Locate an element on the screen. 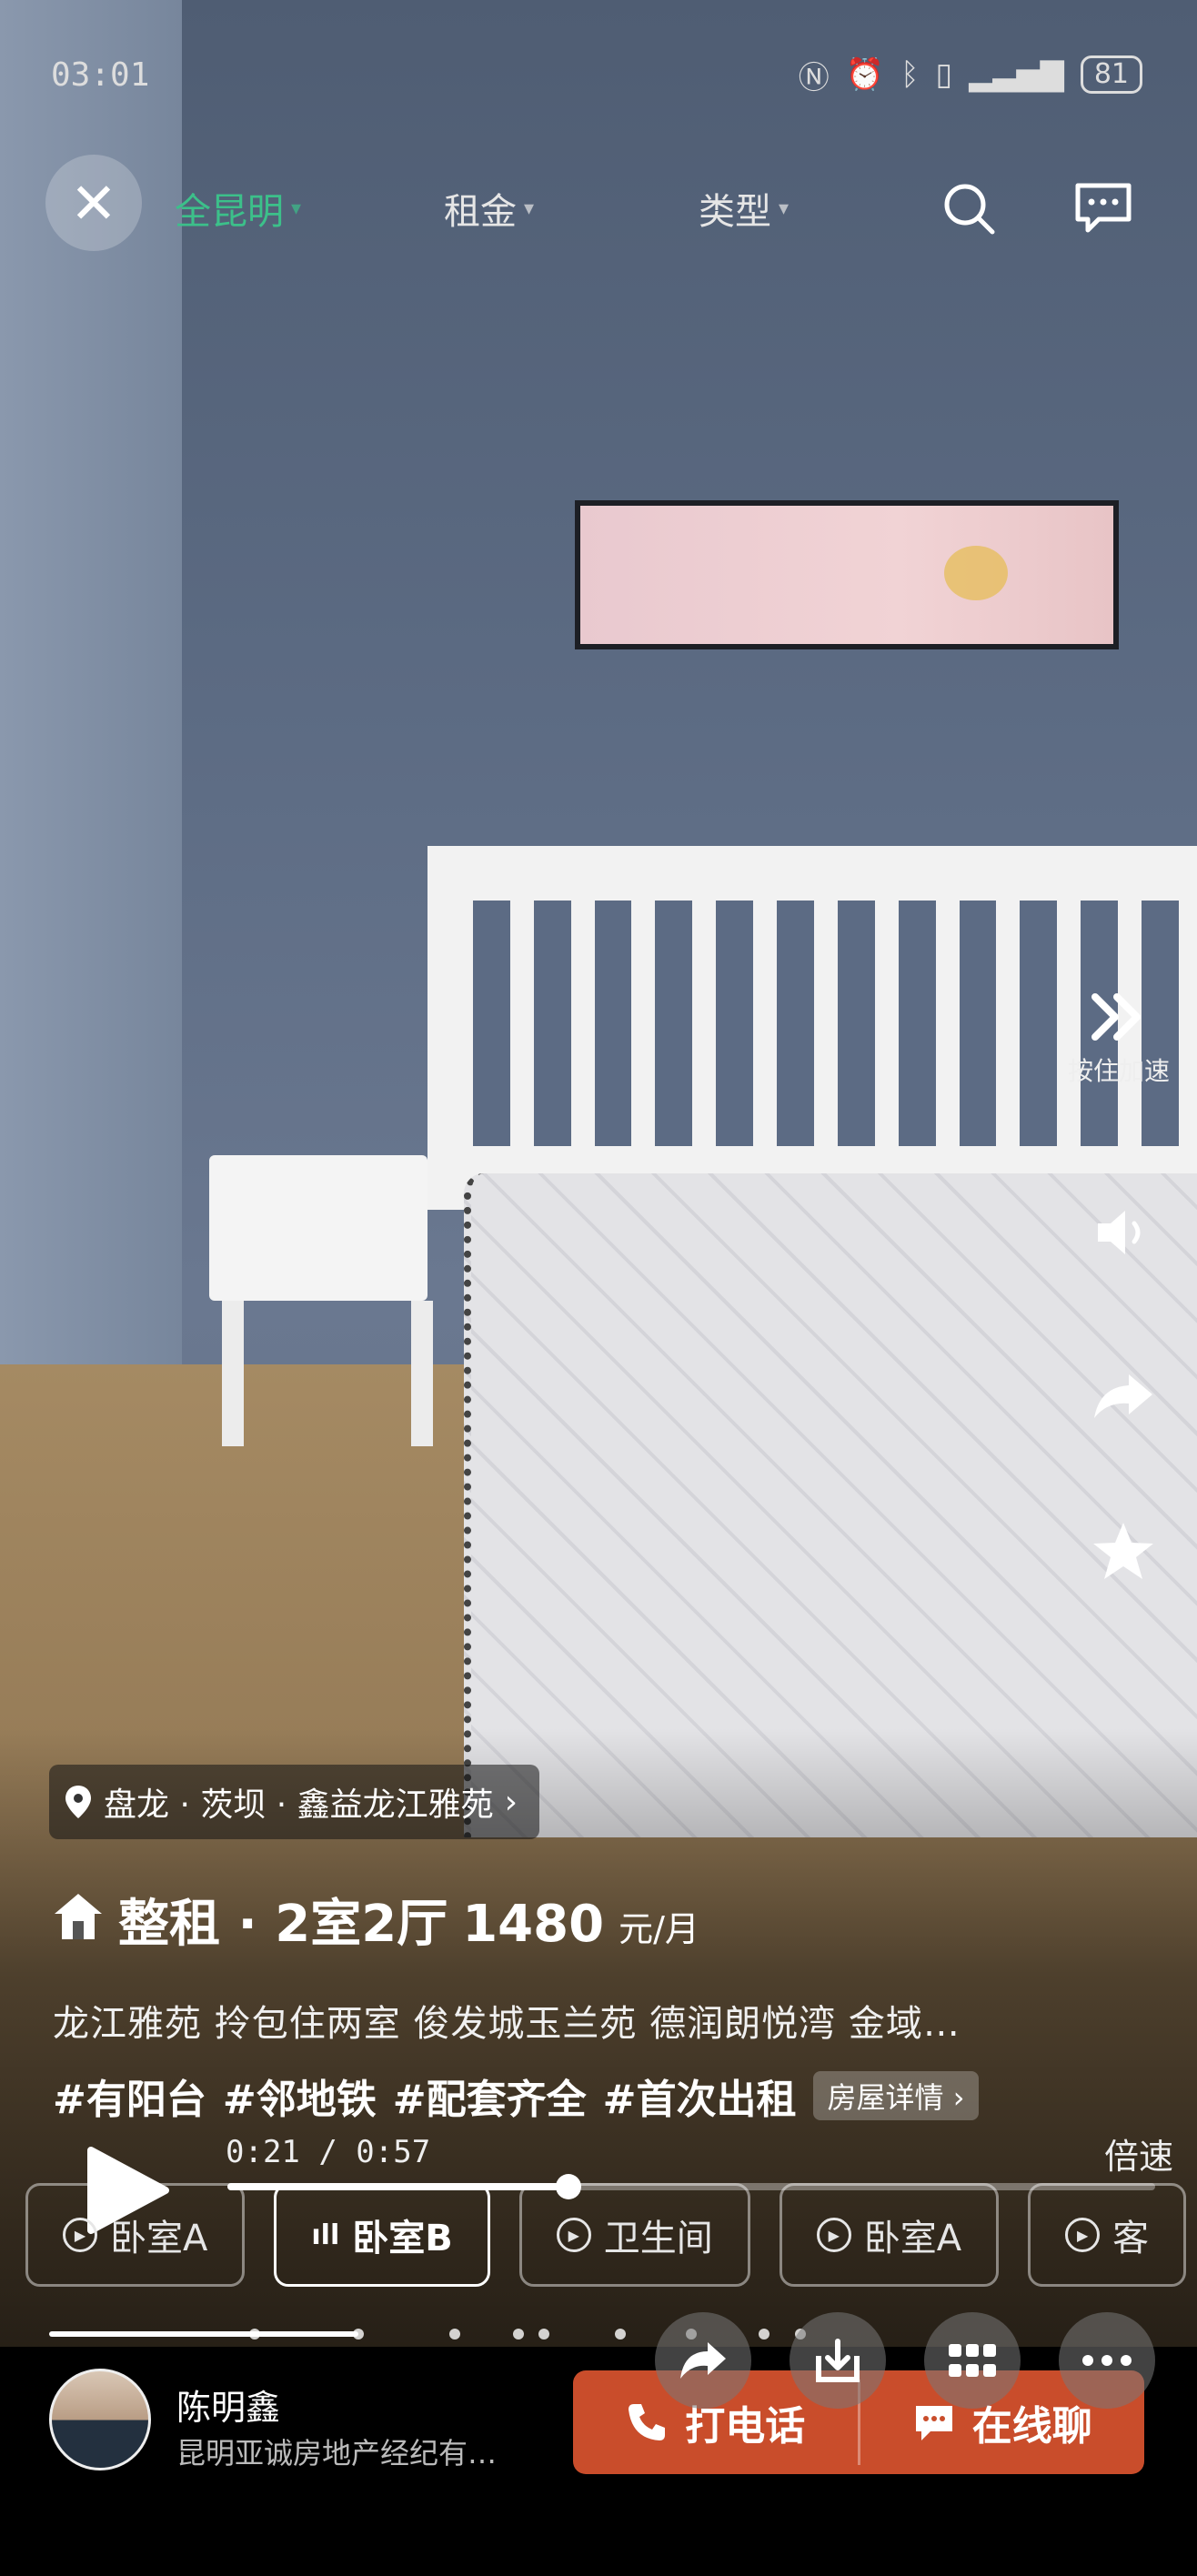 This screenshot has height=2576, width=1197. chapter-list: ▶ 卧室A ıll 卧室B ▶ 卫生间 ▶ 卧室A ▶ 客 is located at coordinates (611, 2236).